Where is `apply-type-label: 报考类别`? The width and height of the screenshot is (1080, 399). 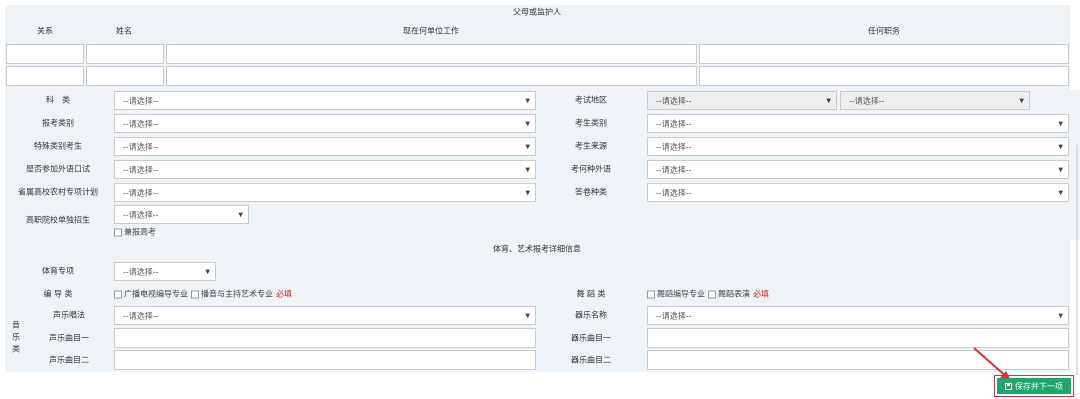
apply-type-label: 报考类别 is located at coordinates (58, 123).